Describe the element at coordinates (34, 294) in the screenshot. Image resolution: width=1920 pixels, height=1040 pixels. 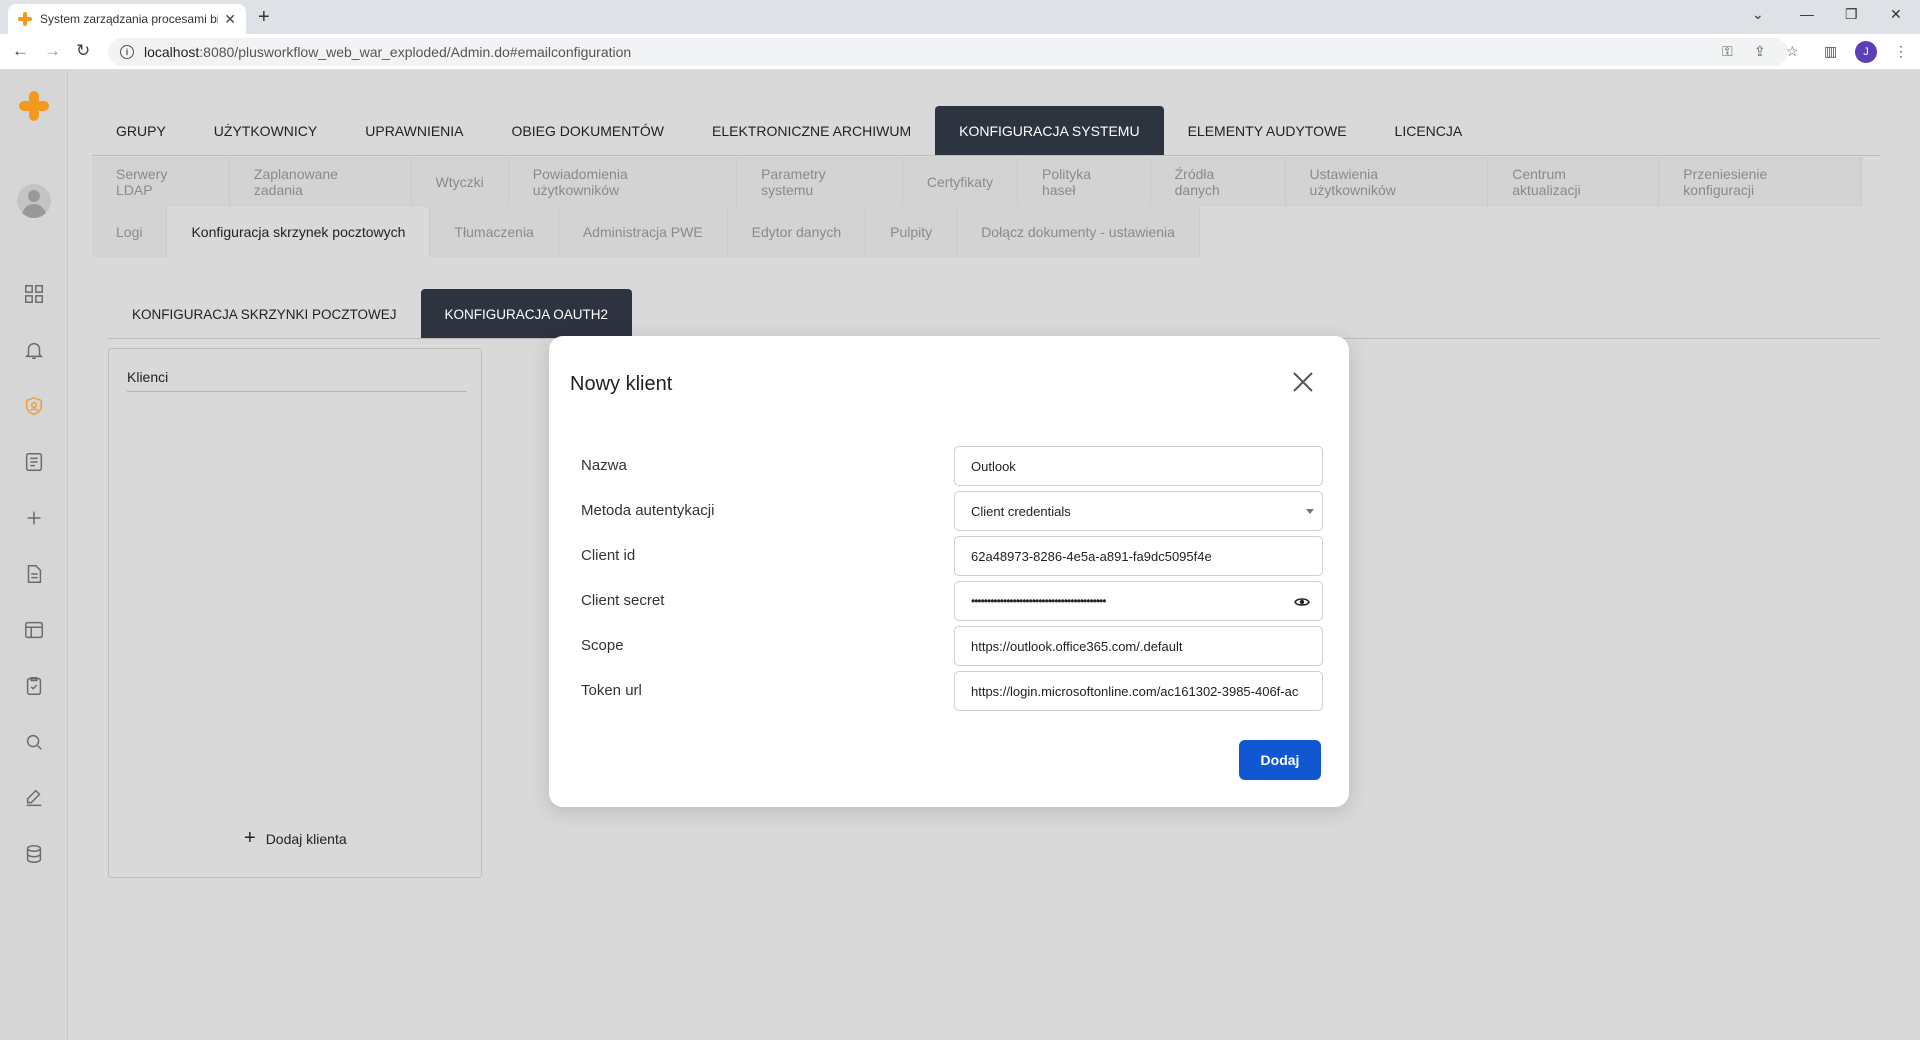
I see `dashboard-grid-icon` at that location.